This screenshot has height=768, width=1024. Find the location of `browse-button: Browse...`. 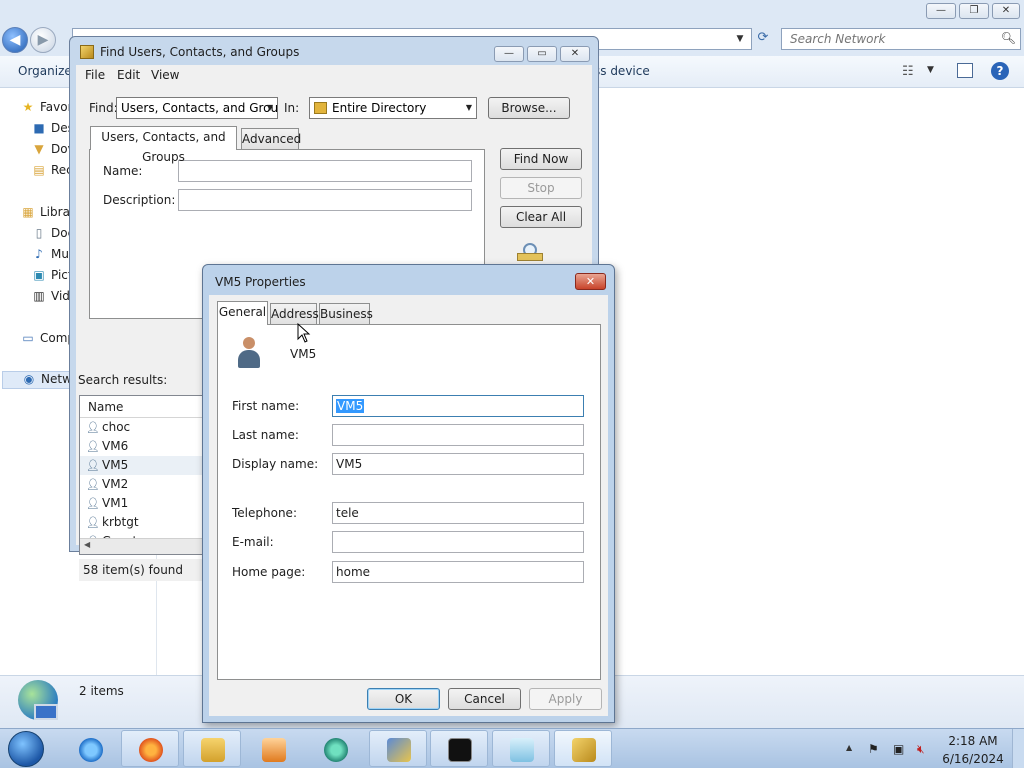

browse-button: Browse... is located at coordinates (529, 108).